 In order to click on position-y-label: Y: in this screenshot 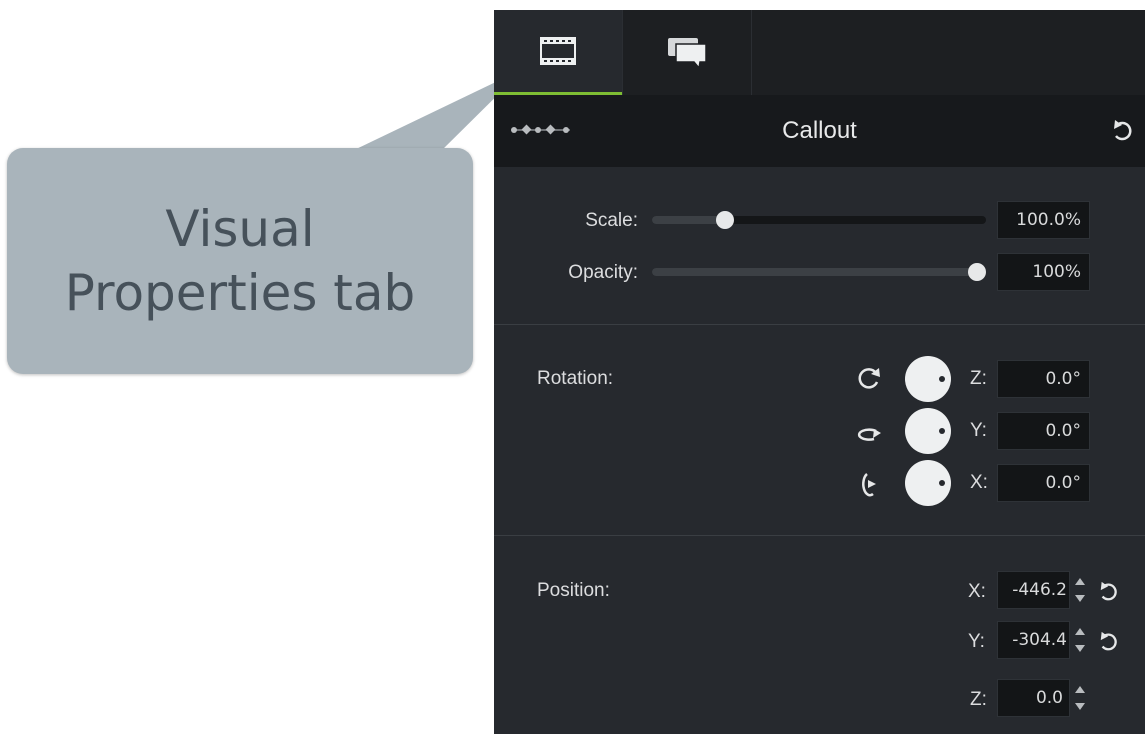, I will do `click(976, 641)`.